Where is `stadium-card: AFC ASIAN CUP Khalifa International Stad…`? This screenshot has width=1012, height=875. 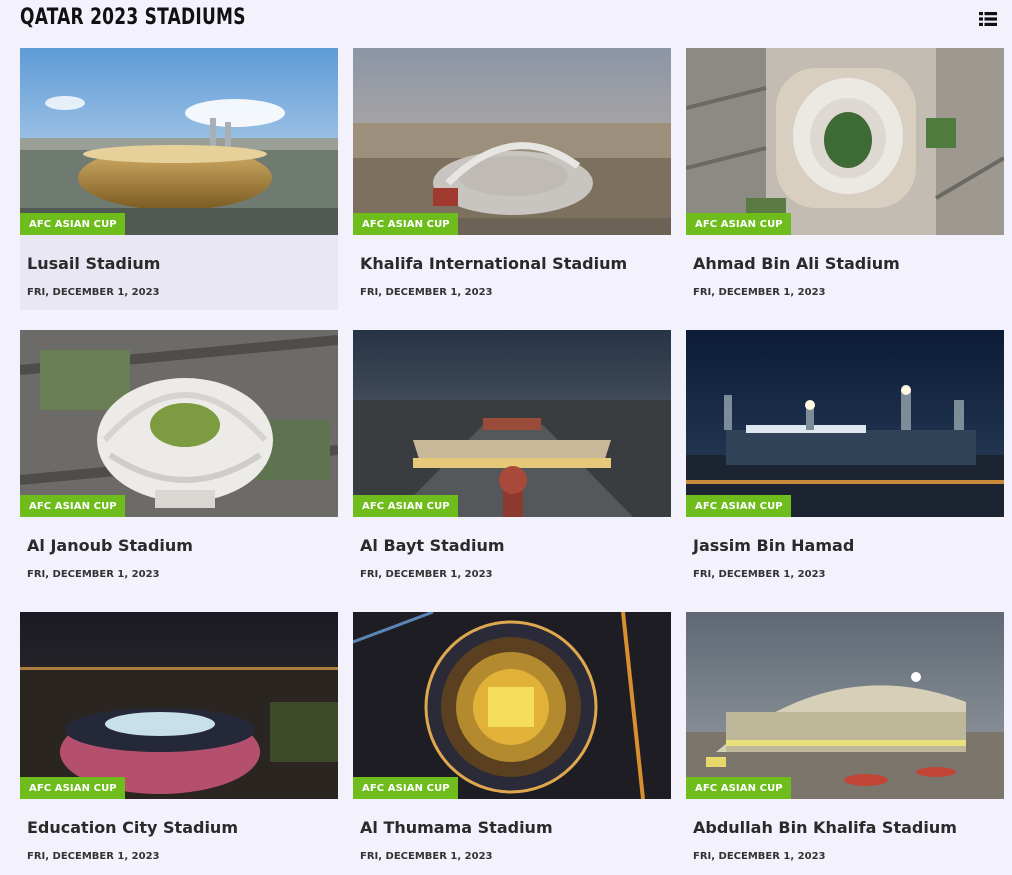
stadium-card: AFC ASIAN CUP Khalifa International Stad… is located at coordinates (512, 179).